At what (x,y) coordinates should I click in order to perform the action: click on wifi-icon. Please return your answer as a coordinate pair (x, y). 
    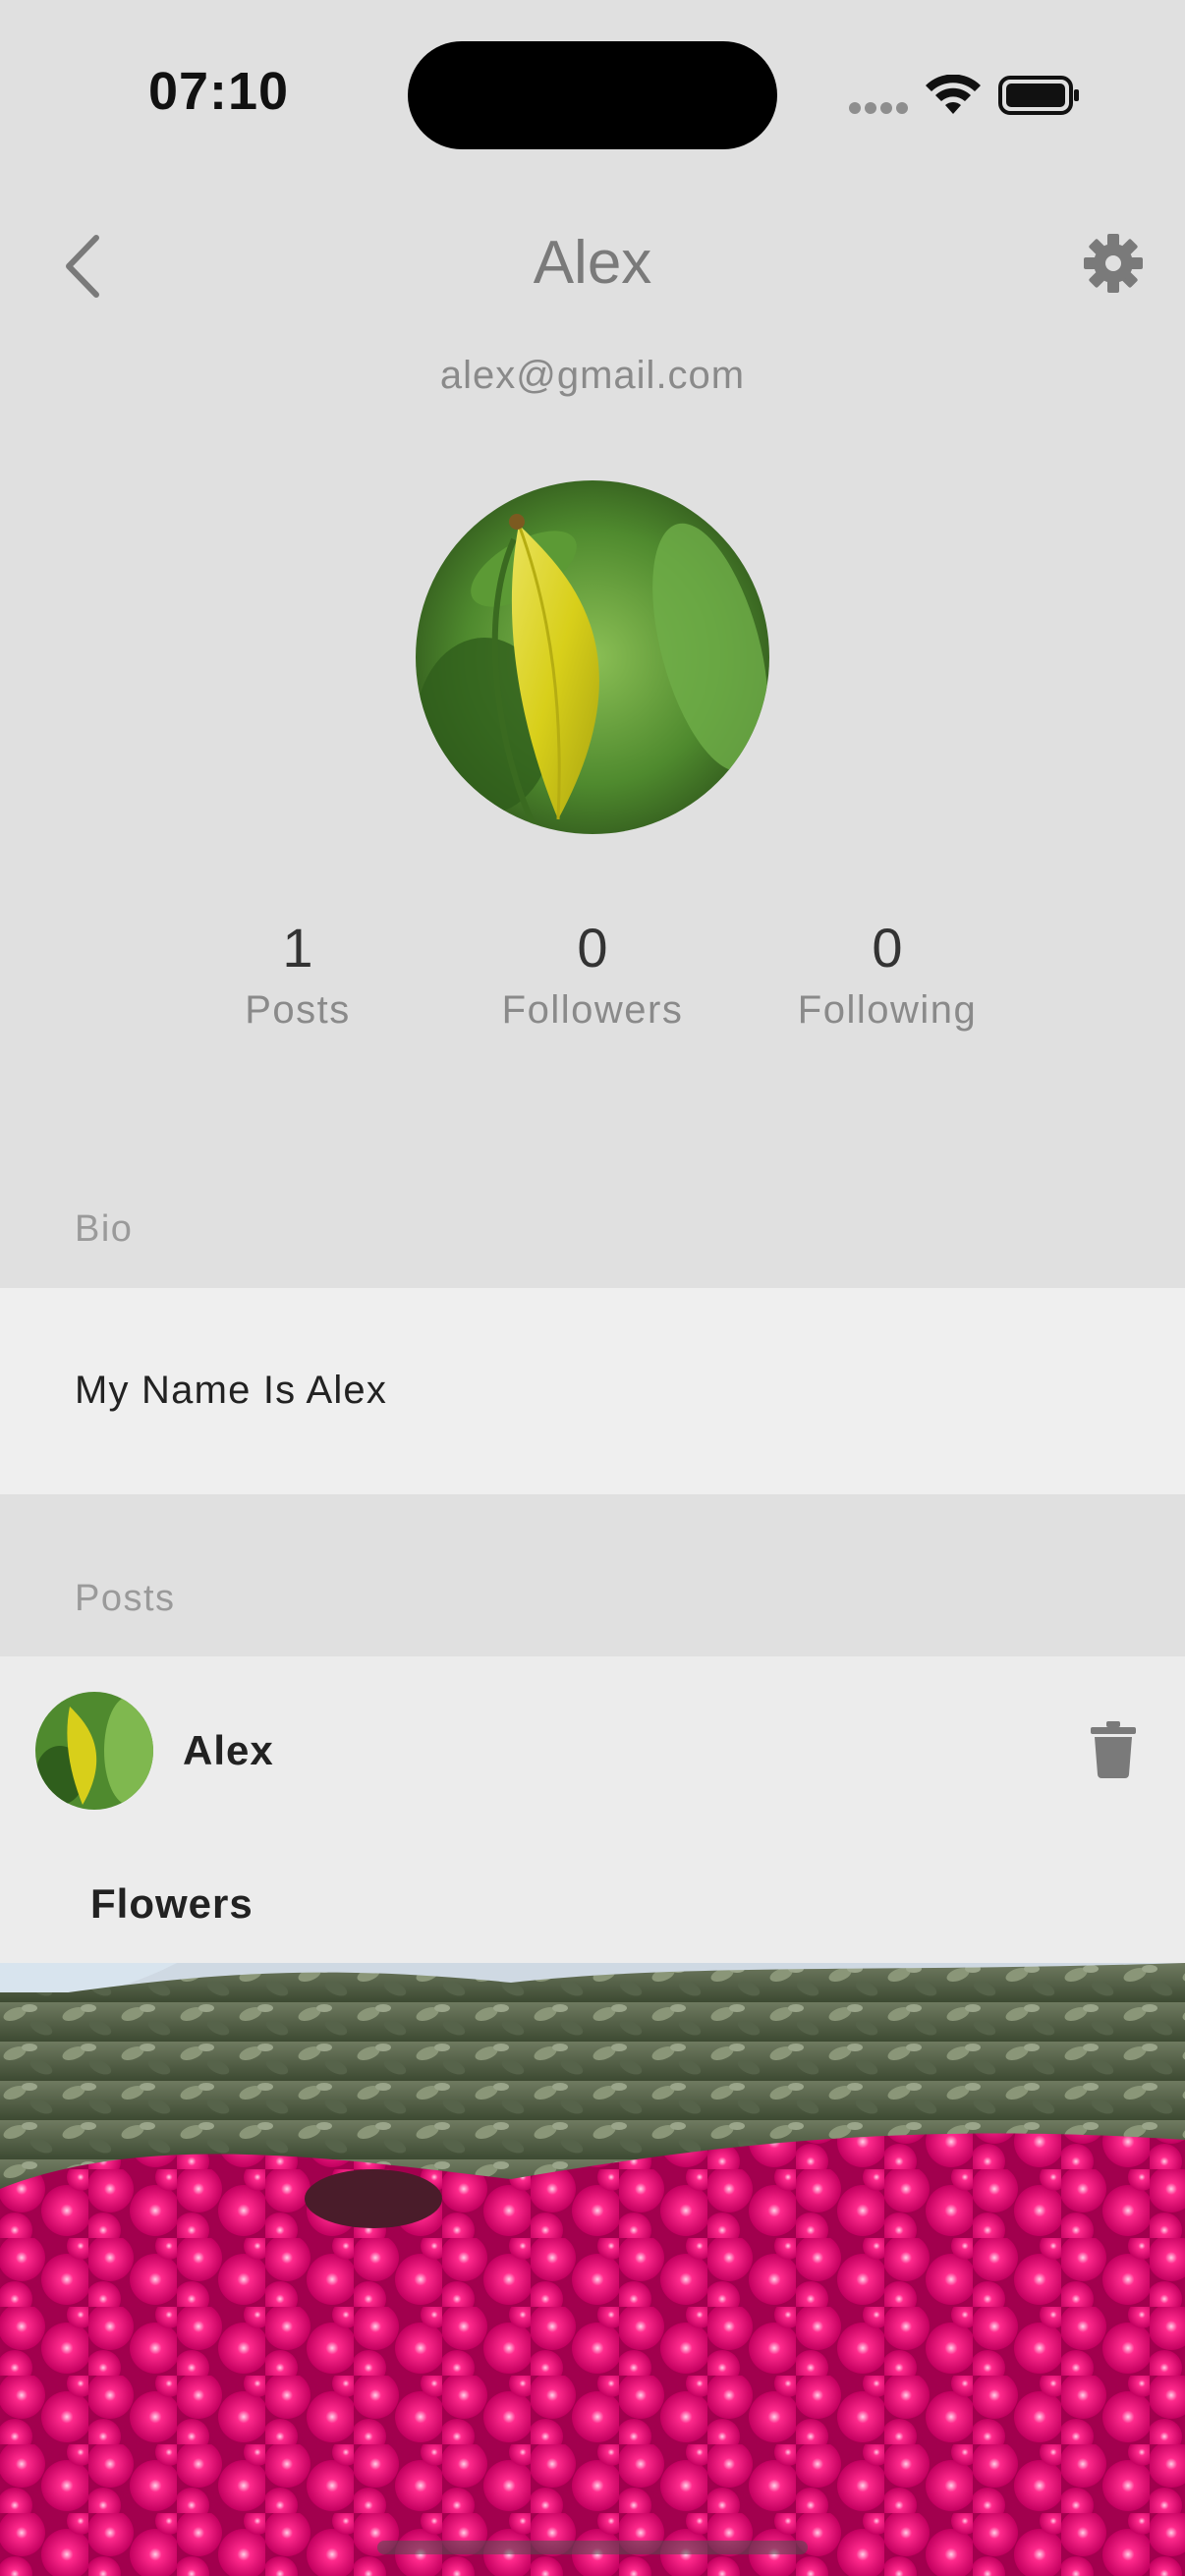
    Looking at the image, I should click on (954, 94).